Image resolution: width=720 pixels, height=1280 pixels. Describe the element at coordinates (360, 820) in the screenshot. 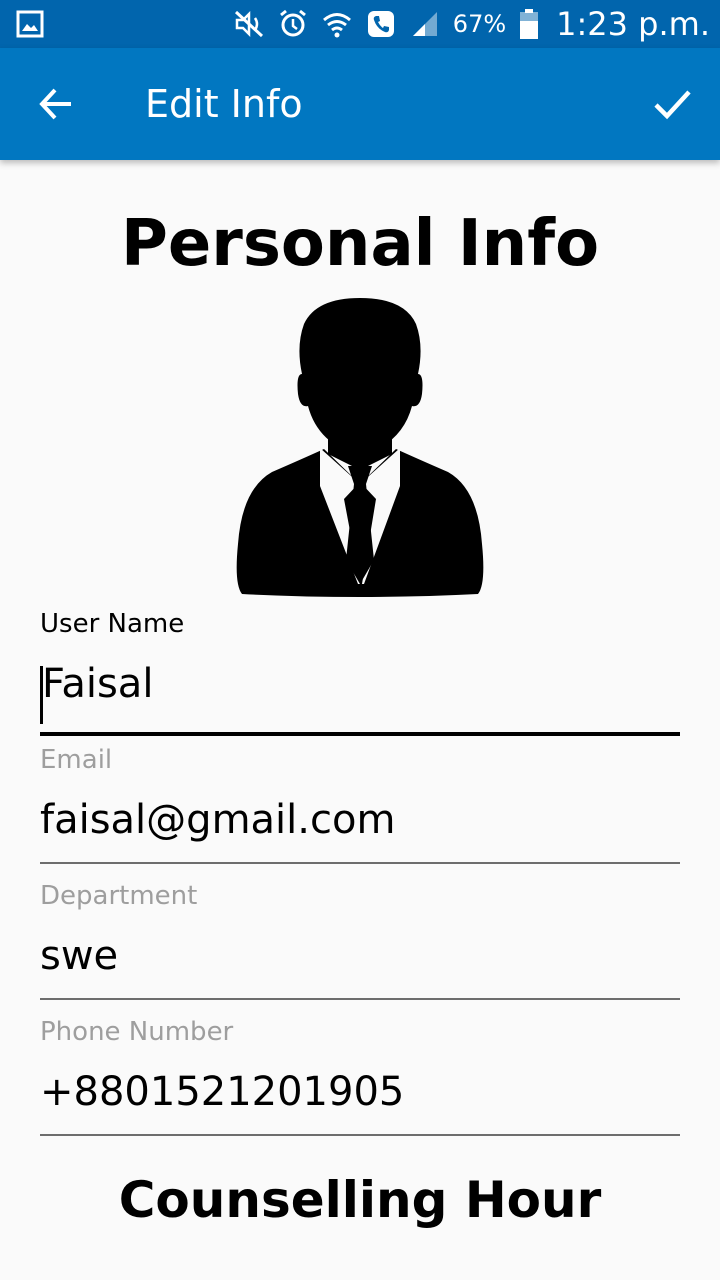

I see `email-input: faisal@gmail.com` at that location.